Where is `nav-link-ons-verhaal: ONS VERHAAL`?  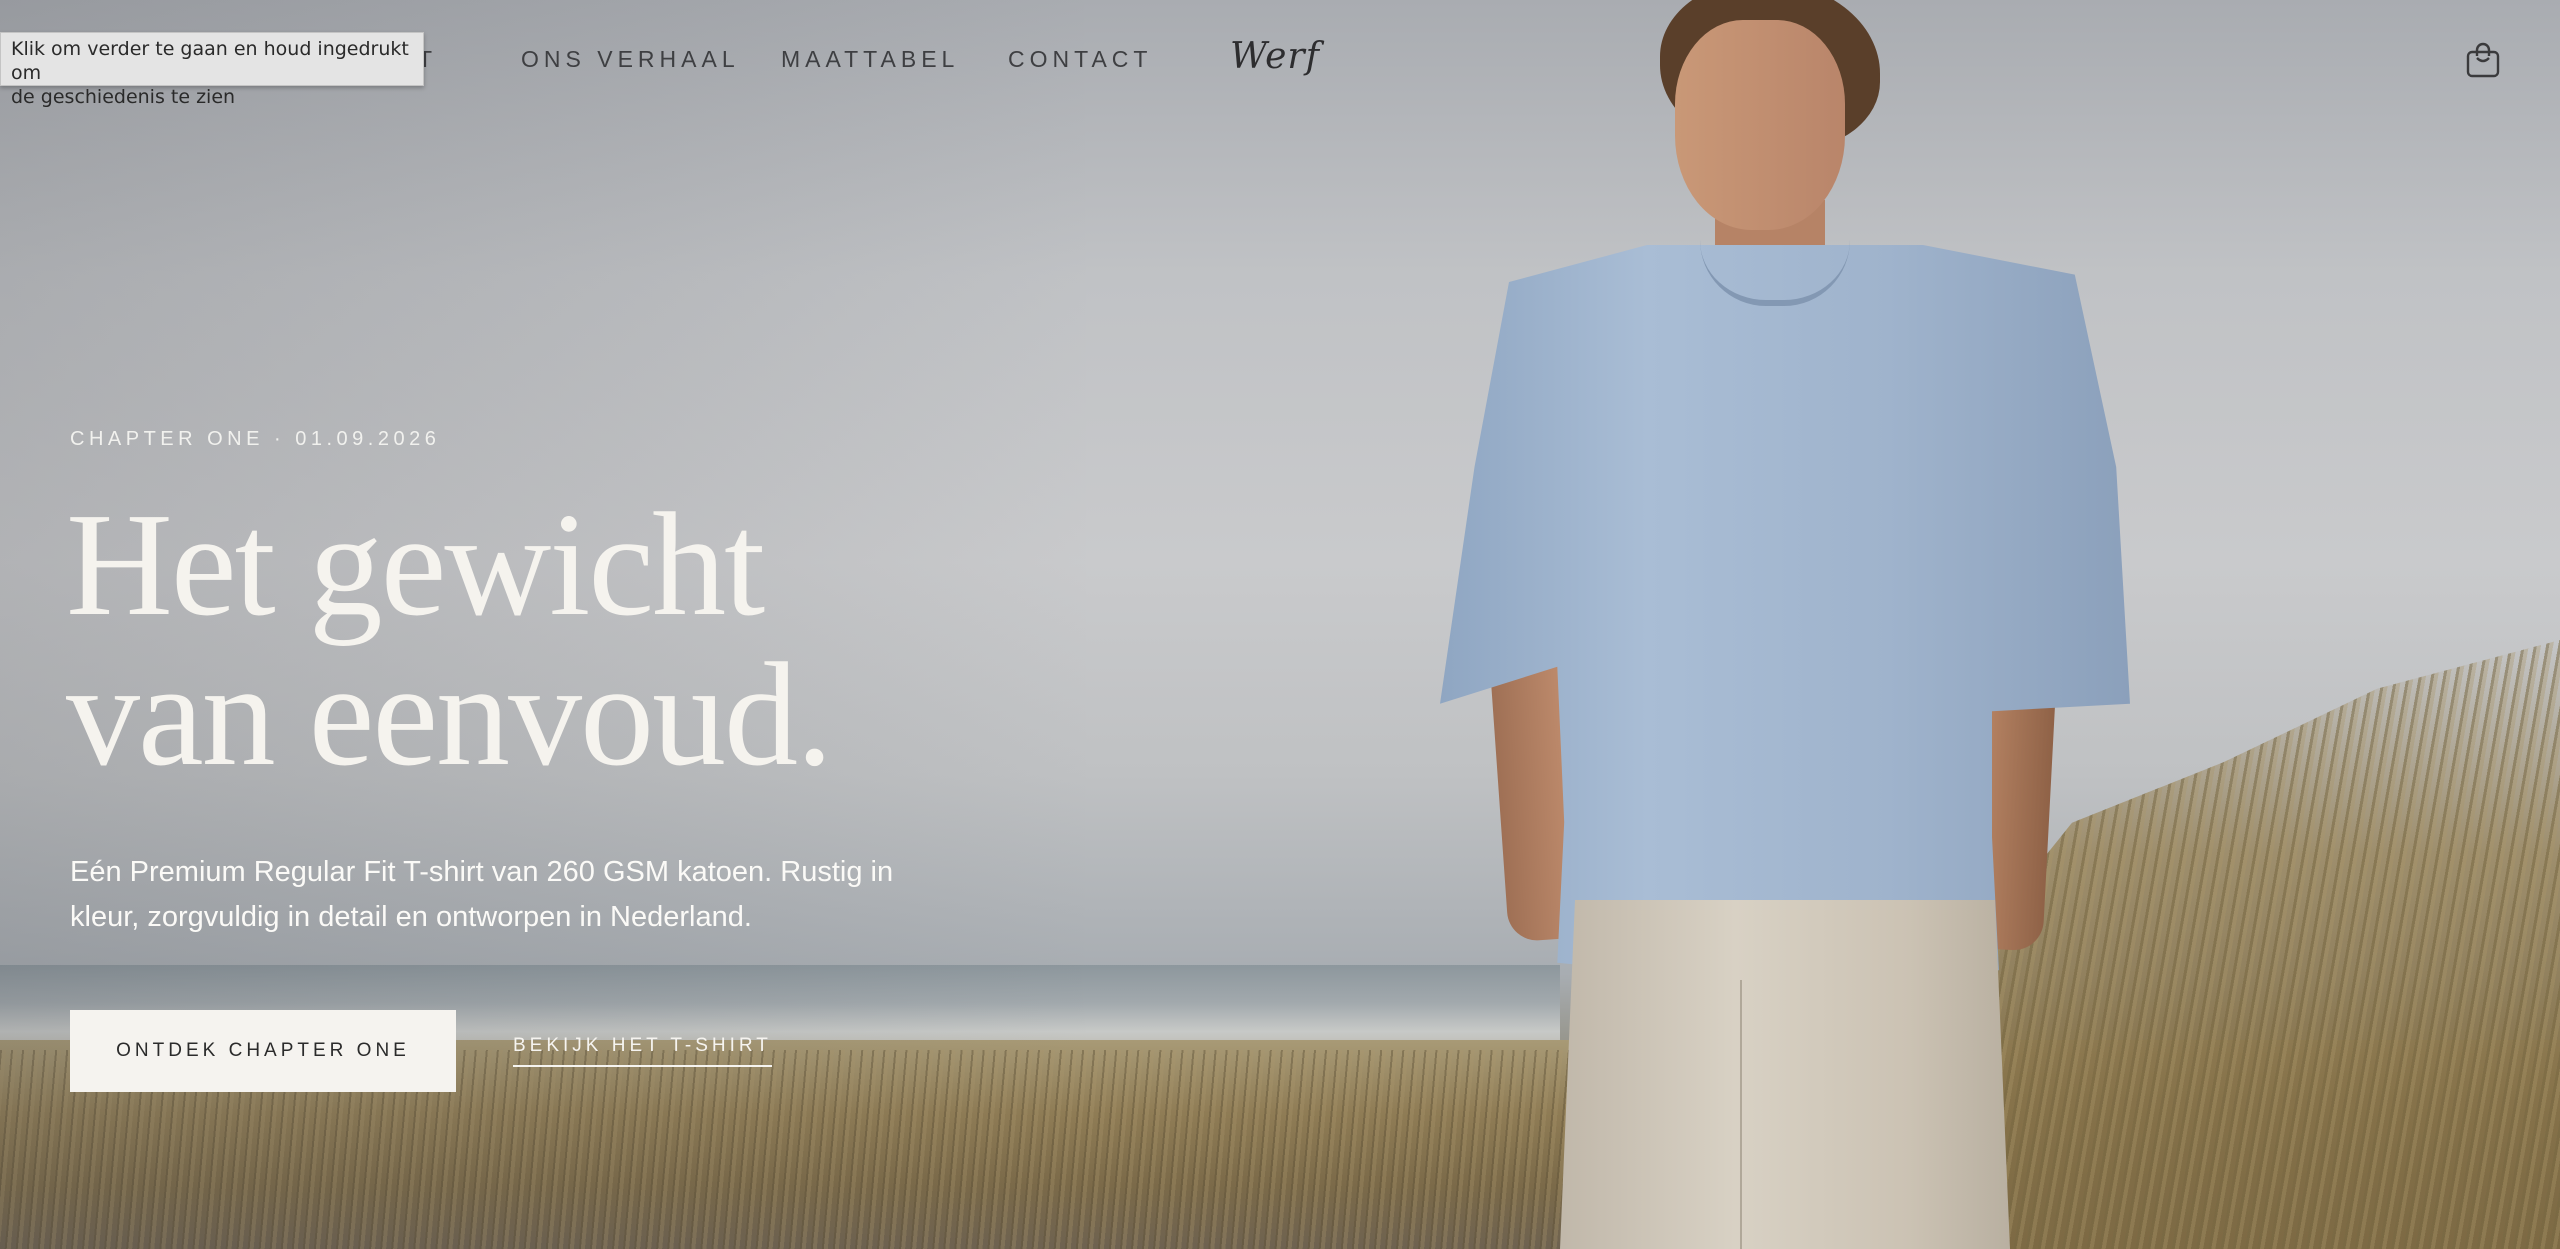
nav-link-ons-verhaal: ONS VERHAAL is located at coordinates (630, 59).